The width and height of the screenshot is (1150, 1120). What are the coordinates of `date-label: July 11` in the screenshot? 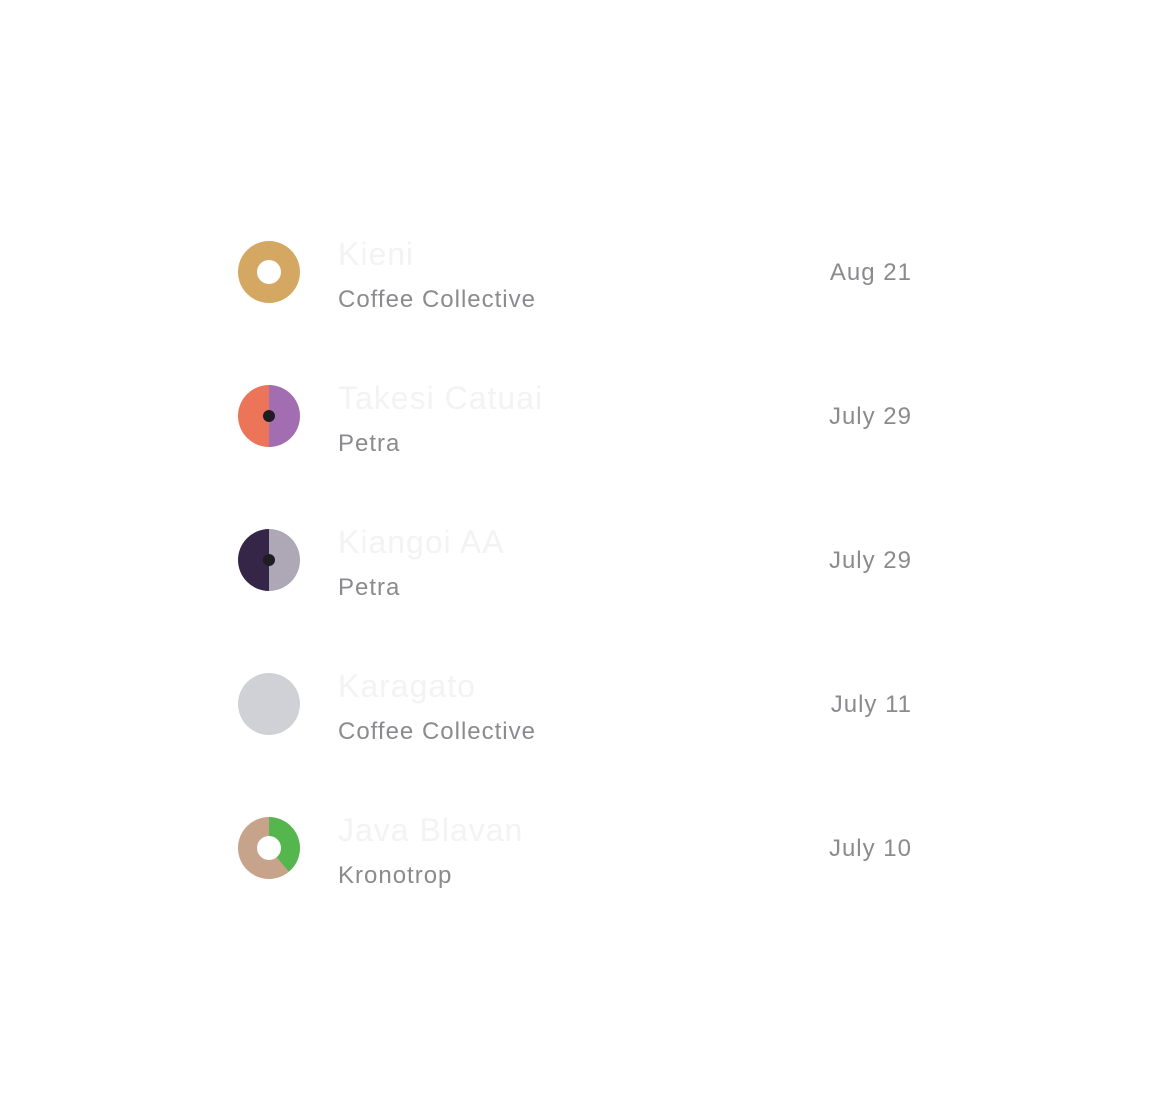 It's located at (871, 704).